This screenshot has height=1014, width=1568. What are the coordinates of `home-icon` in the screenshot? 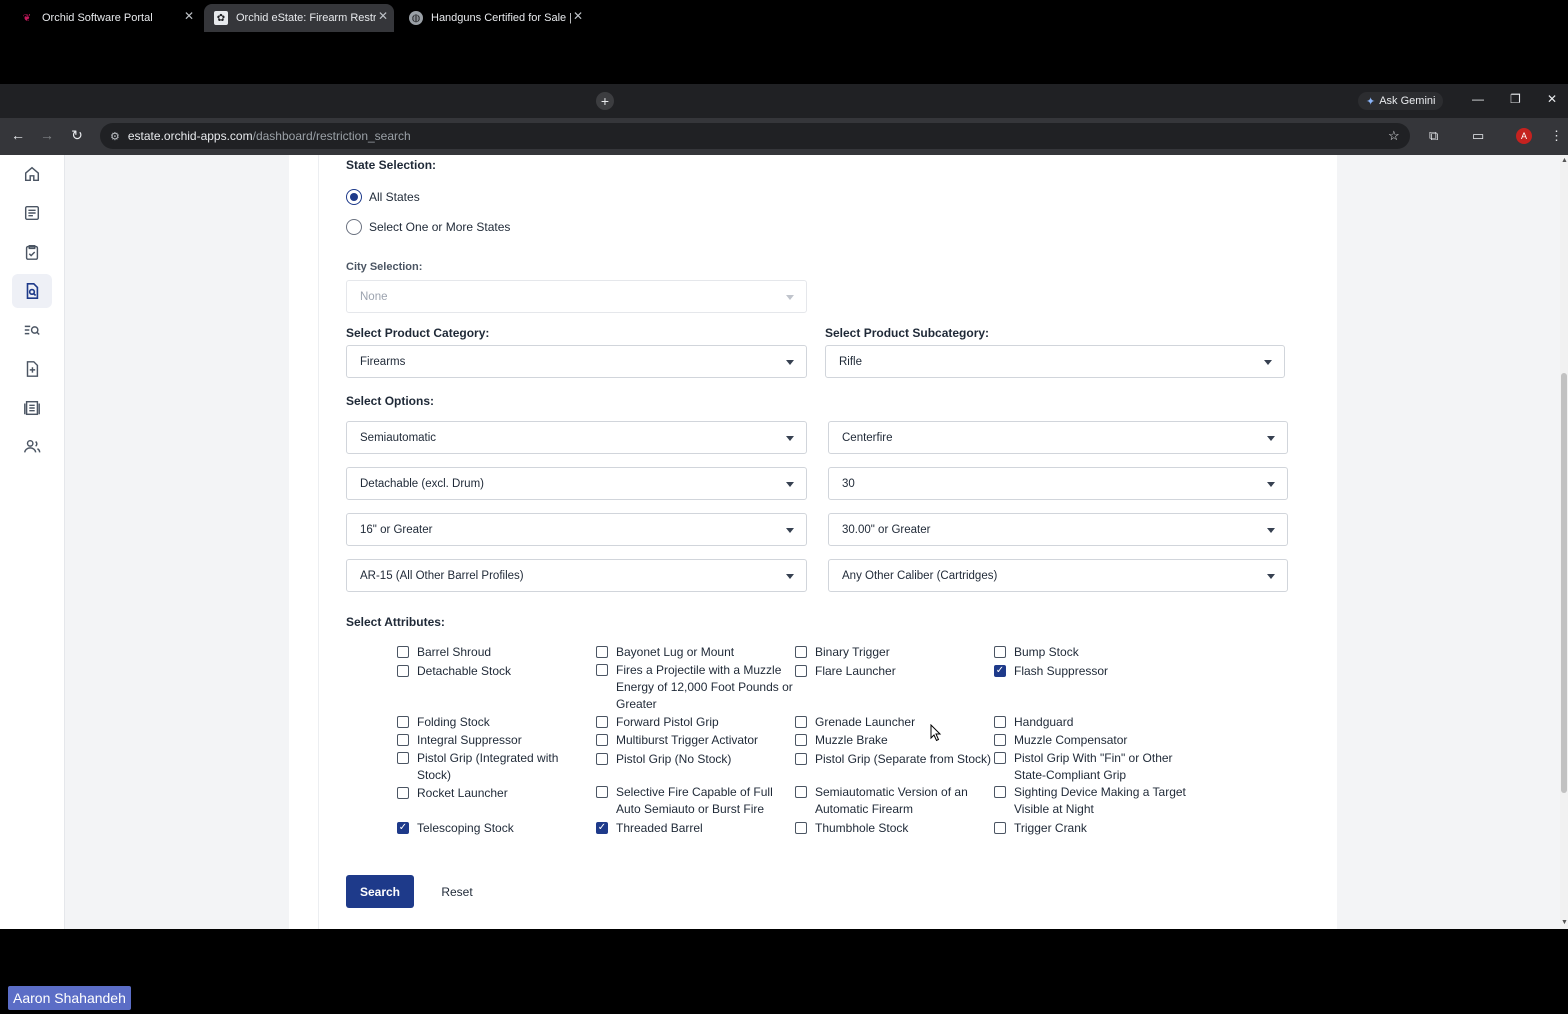 It's located at (32, 174).